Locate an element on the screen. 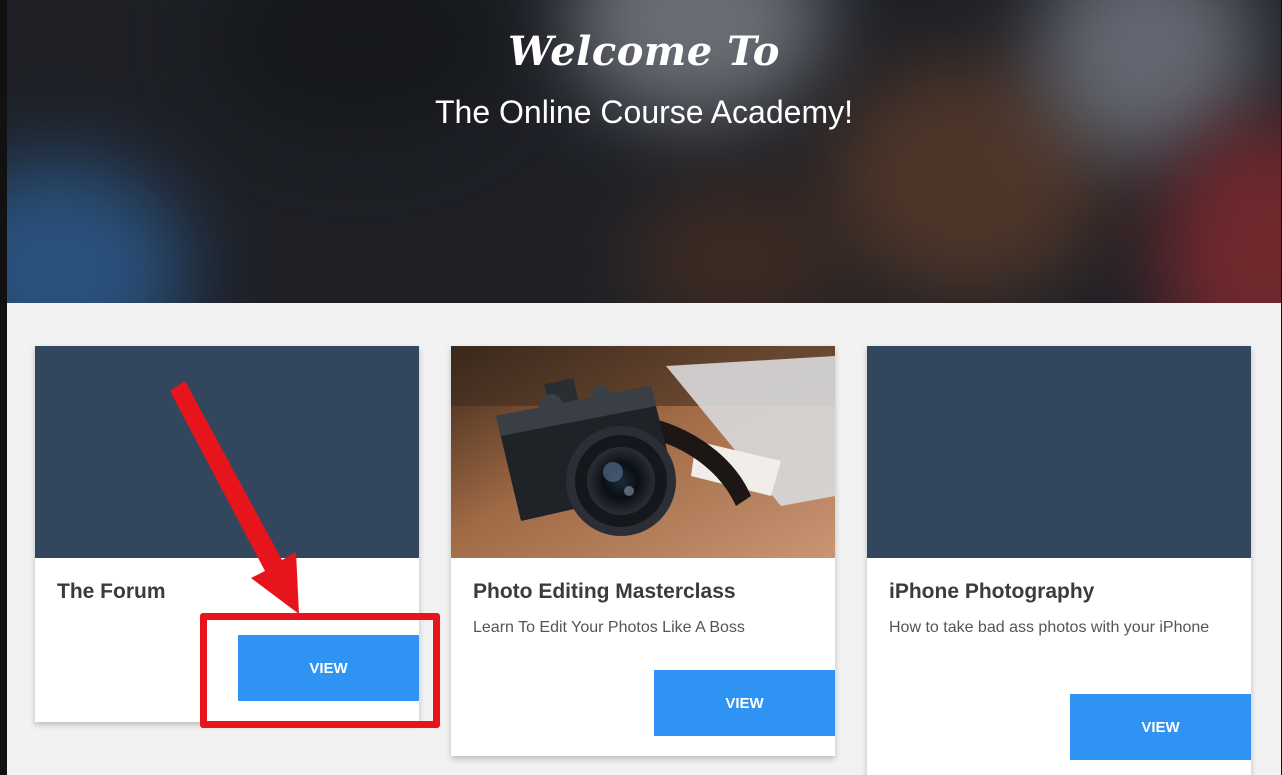 The width and height of the screenshot is (1282, 775). course-card-description: Learn To Edit Your Photos Like A Boss is located at coordinates (609, 627).